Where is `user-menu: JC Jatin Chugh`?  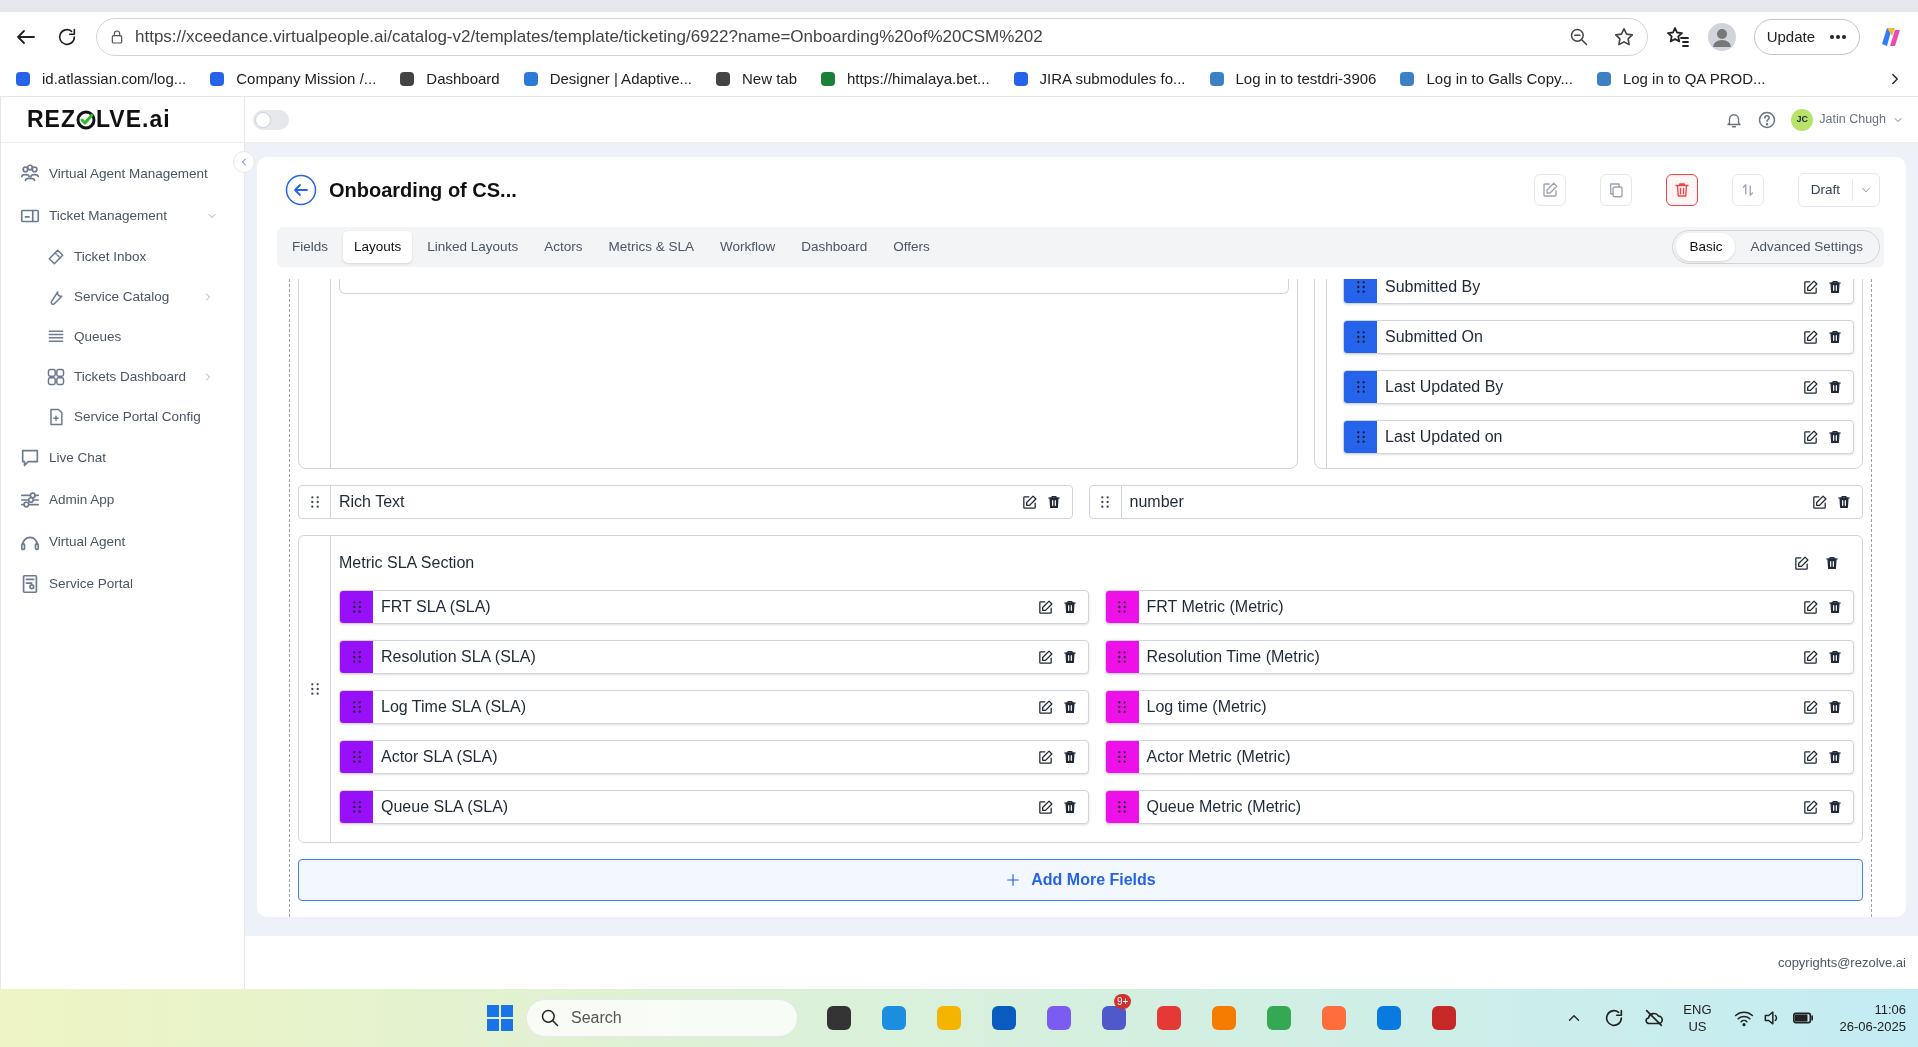 user-menu: JC Jatin Chugh is located at coordinates (1847, 119).